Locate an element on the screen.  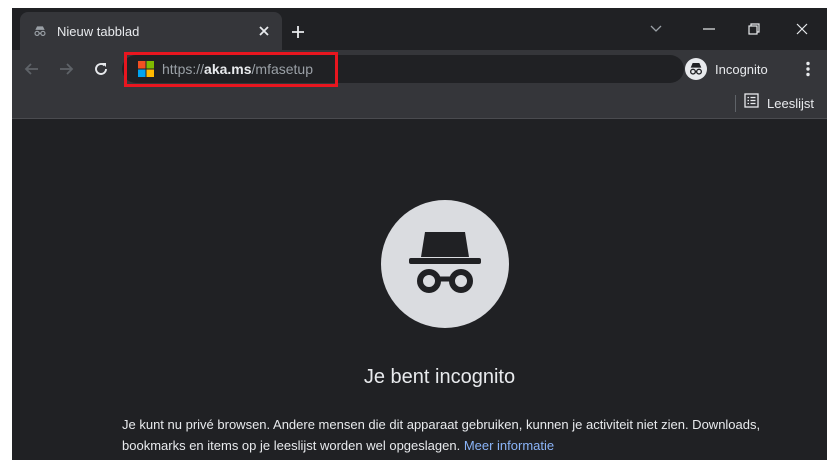
window-close-icon is located at coordinates (802, 29).